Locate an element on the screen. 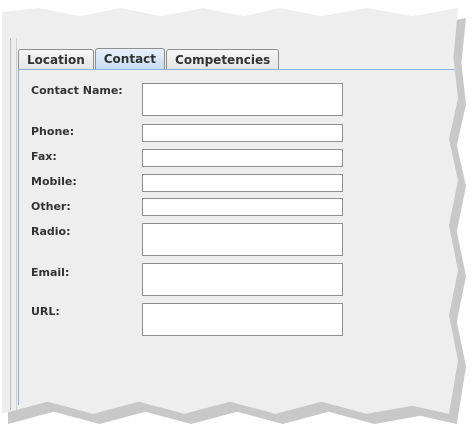  other-field is located at coordinates (242, 207).